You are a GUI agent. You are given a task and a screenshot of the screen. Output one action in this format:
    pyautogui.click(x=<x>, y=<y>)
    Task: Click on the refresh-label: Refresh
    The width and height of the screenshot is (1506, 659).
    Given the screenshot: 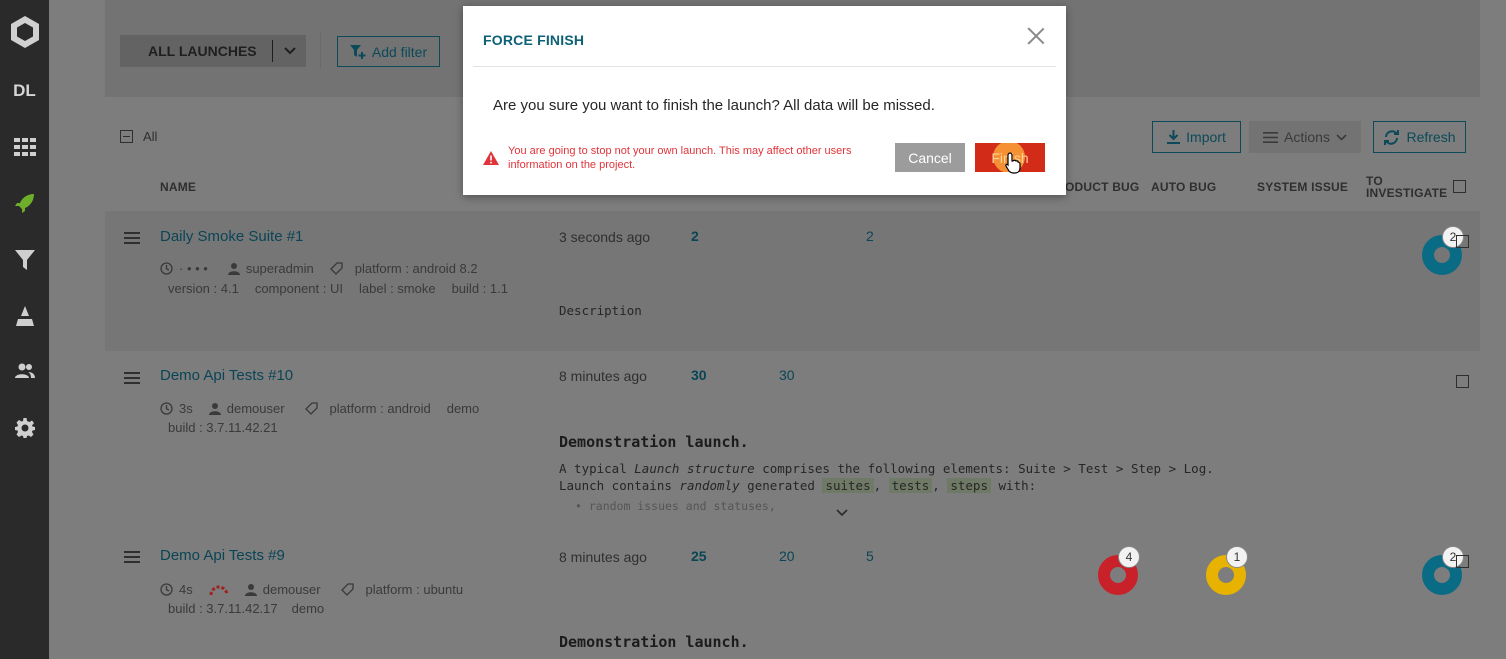 What is the action you would take?
    pyautogui.click(x=1431, y=137)
    